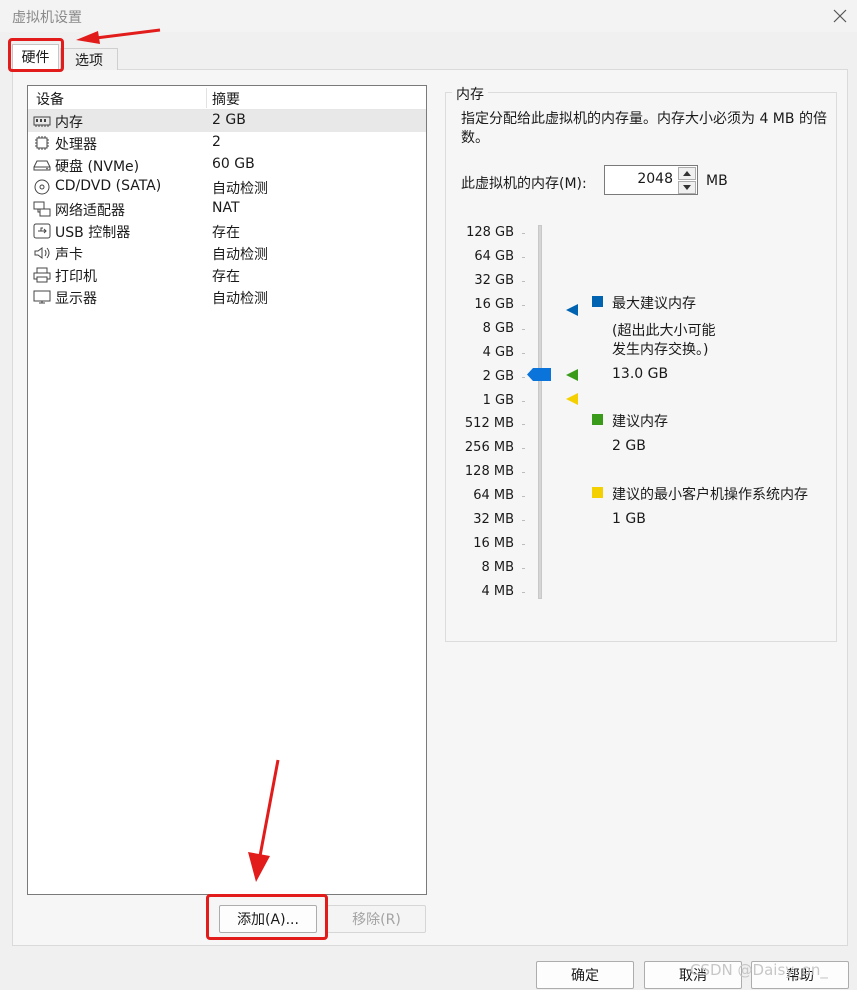  Describe the element at coordinates (493, 543) in the screenshot. I see `scale-label: 16 MB` at that location.